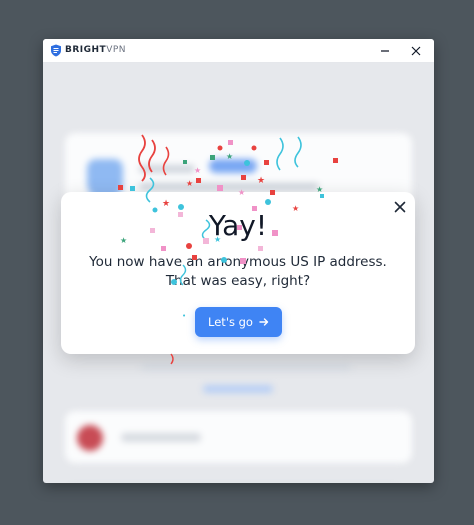  Describe the element at coordinates (96, 50) in the screenshot. I see `app-brand-name: BRIGHTVPN` at that location.